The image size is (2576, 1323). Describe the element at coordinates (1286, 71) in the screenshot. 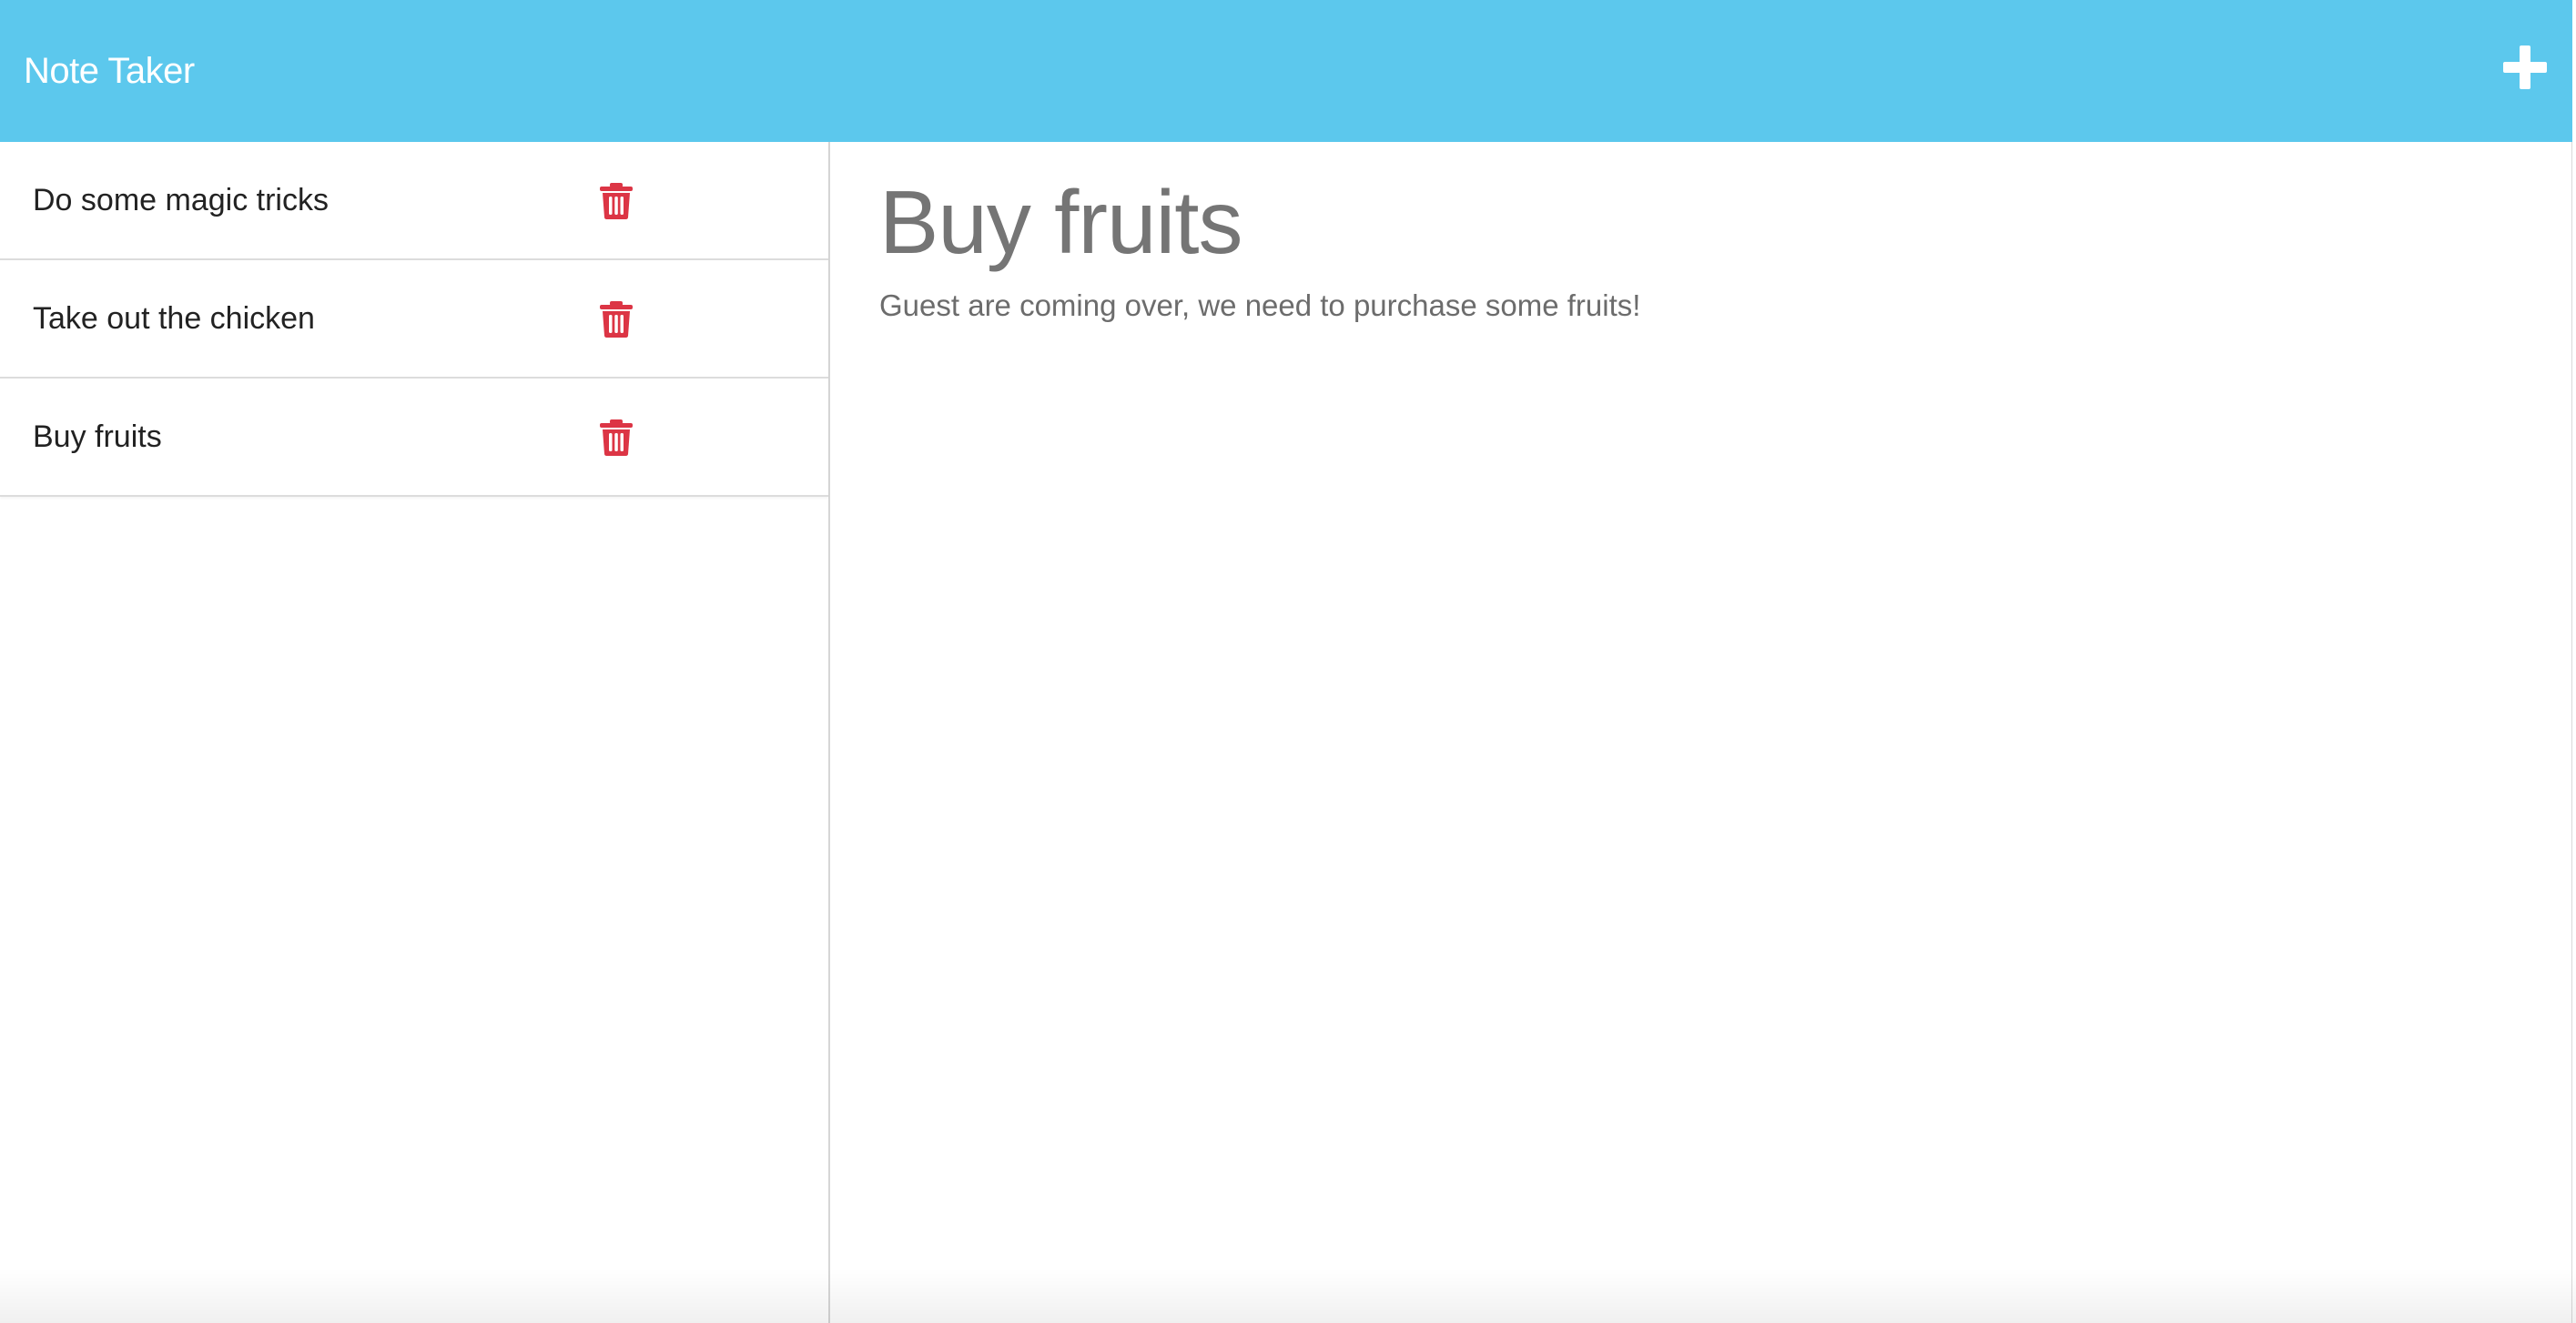

I see `navbar: Note Taker` at that location.